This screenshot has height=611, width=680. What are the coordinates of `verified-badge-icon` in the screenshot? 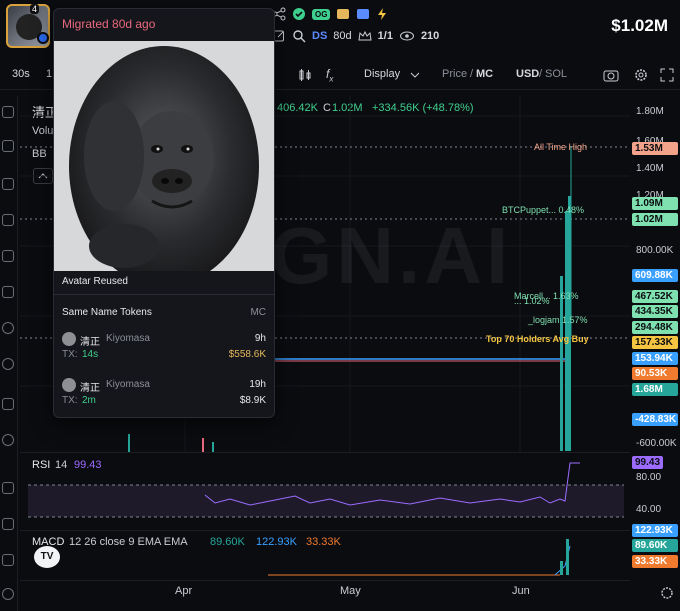 It's located at (43, 38).